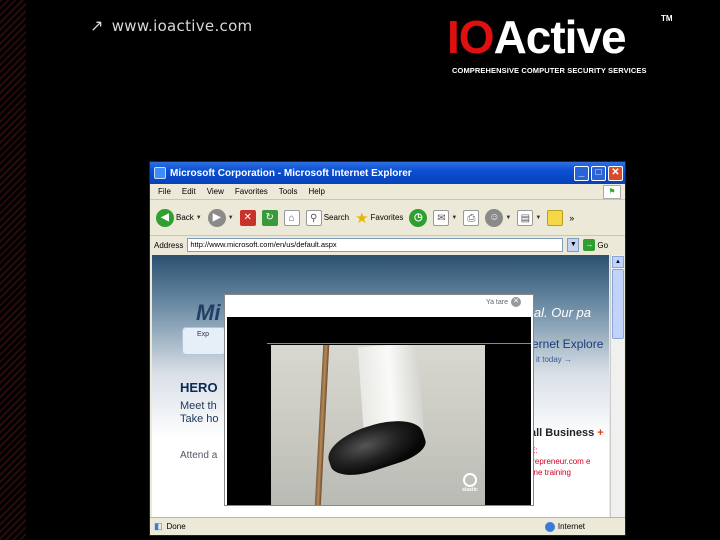  I want to click on video-divider, so click(399, 343).